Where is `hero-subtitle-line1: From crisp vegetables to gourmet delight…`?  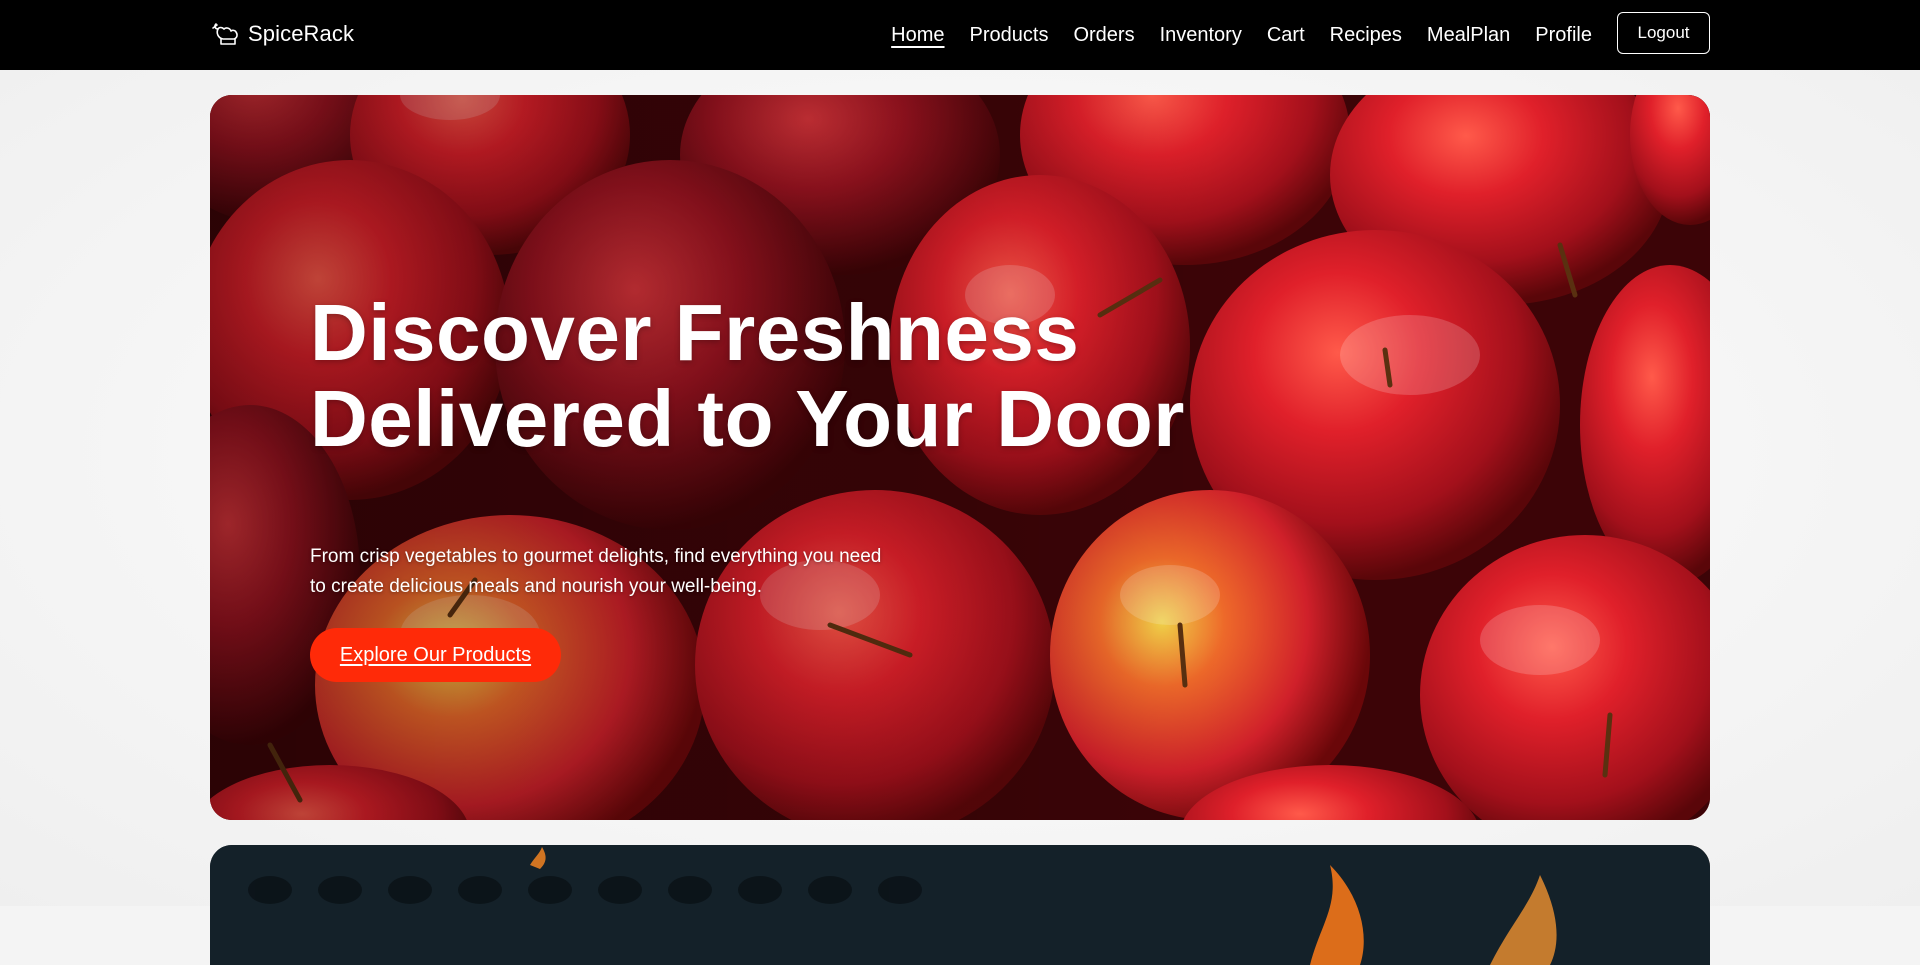
hero-subtitle-line1: From crisp vegetables to gourmet delight… is located at coordinates (596, 556).